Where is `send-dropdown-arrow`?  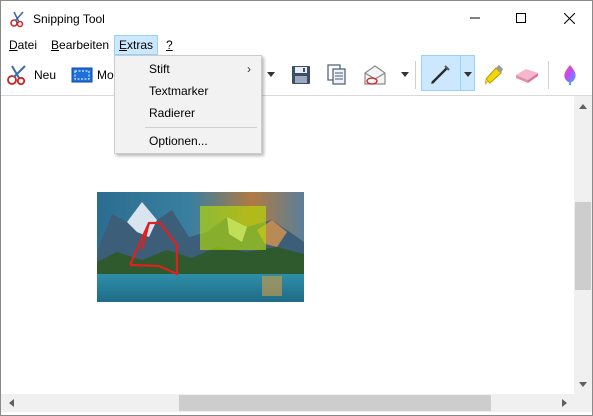 send-dropdown-arrow is located at coordinates (405, 75).